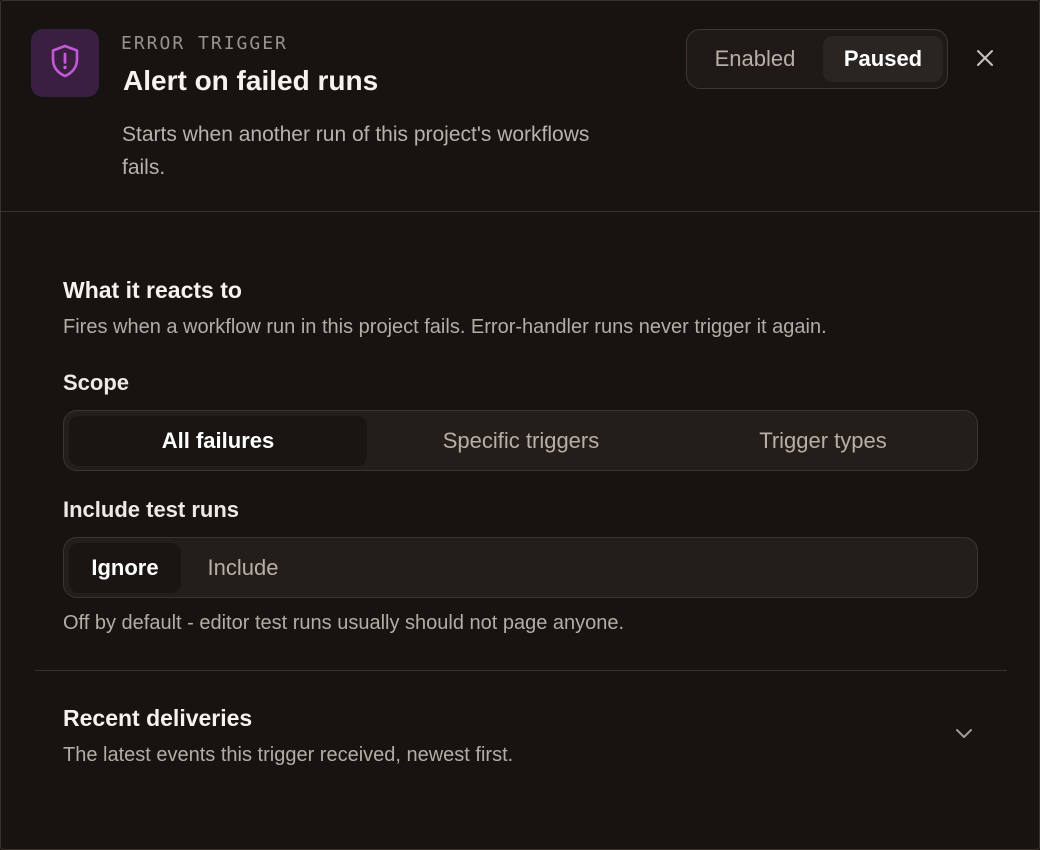 The height and width of the screenshot is (850, 1040). I want to click on deliveries-expand-button, so click(964, 736).